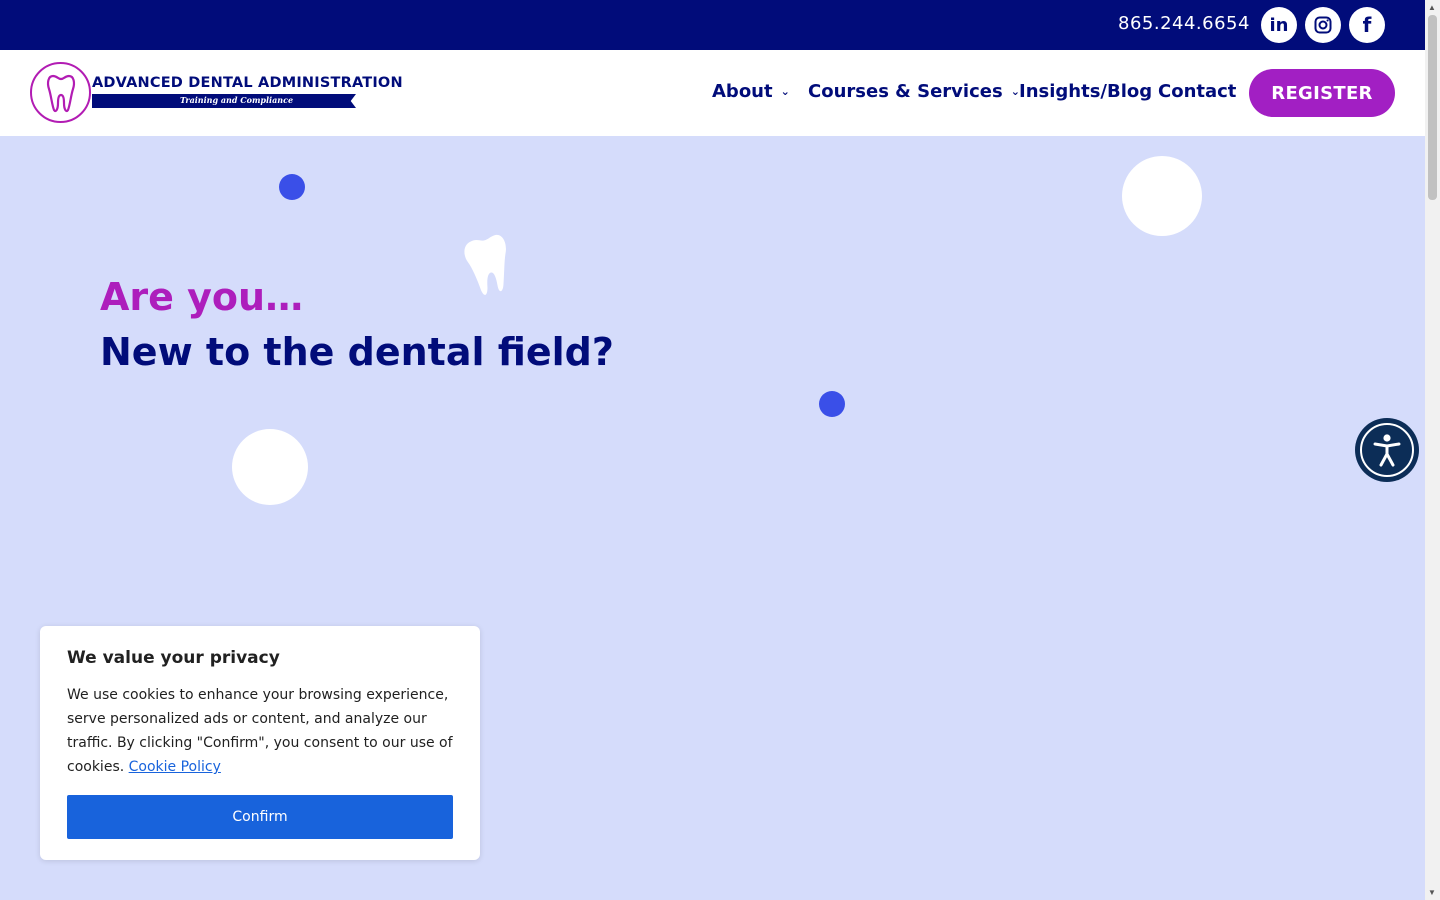 The image size is (1440, 900). I want to click on cookie-title: We value your privacy, so click(173, 658).